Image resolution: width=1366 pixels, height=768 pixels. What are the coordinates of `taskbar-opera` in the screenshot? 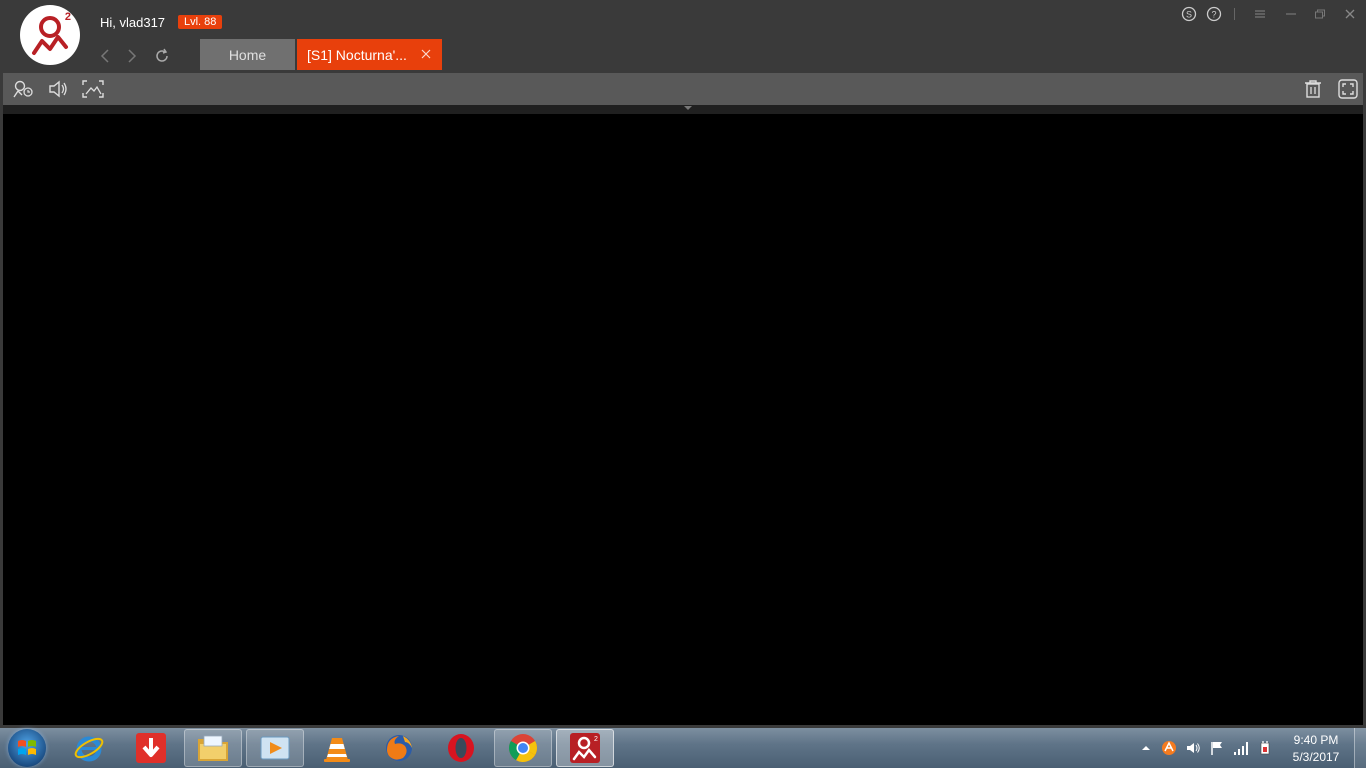 It's located at (461, 748).